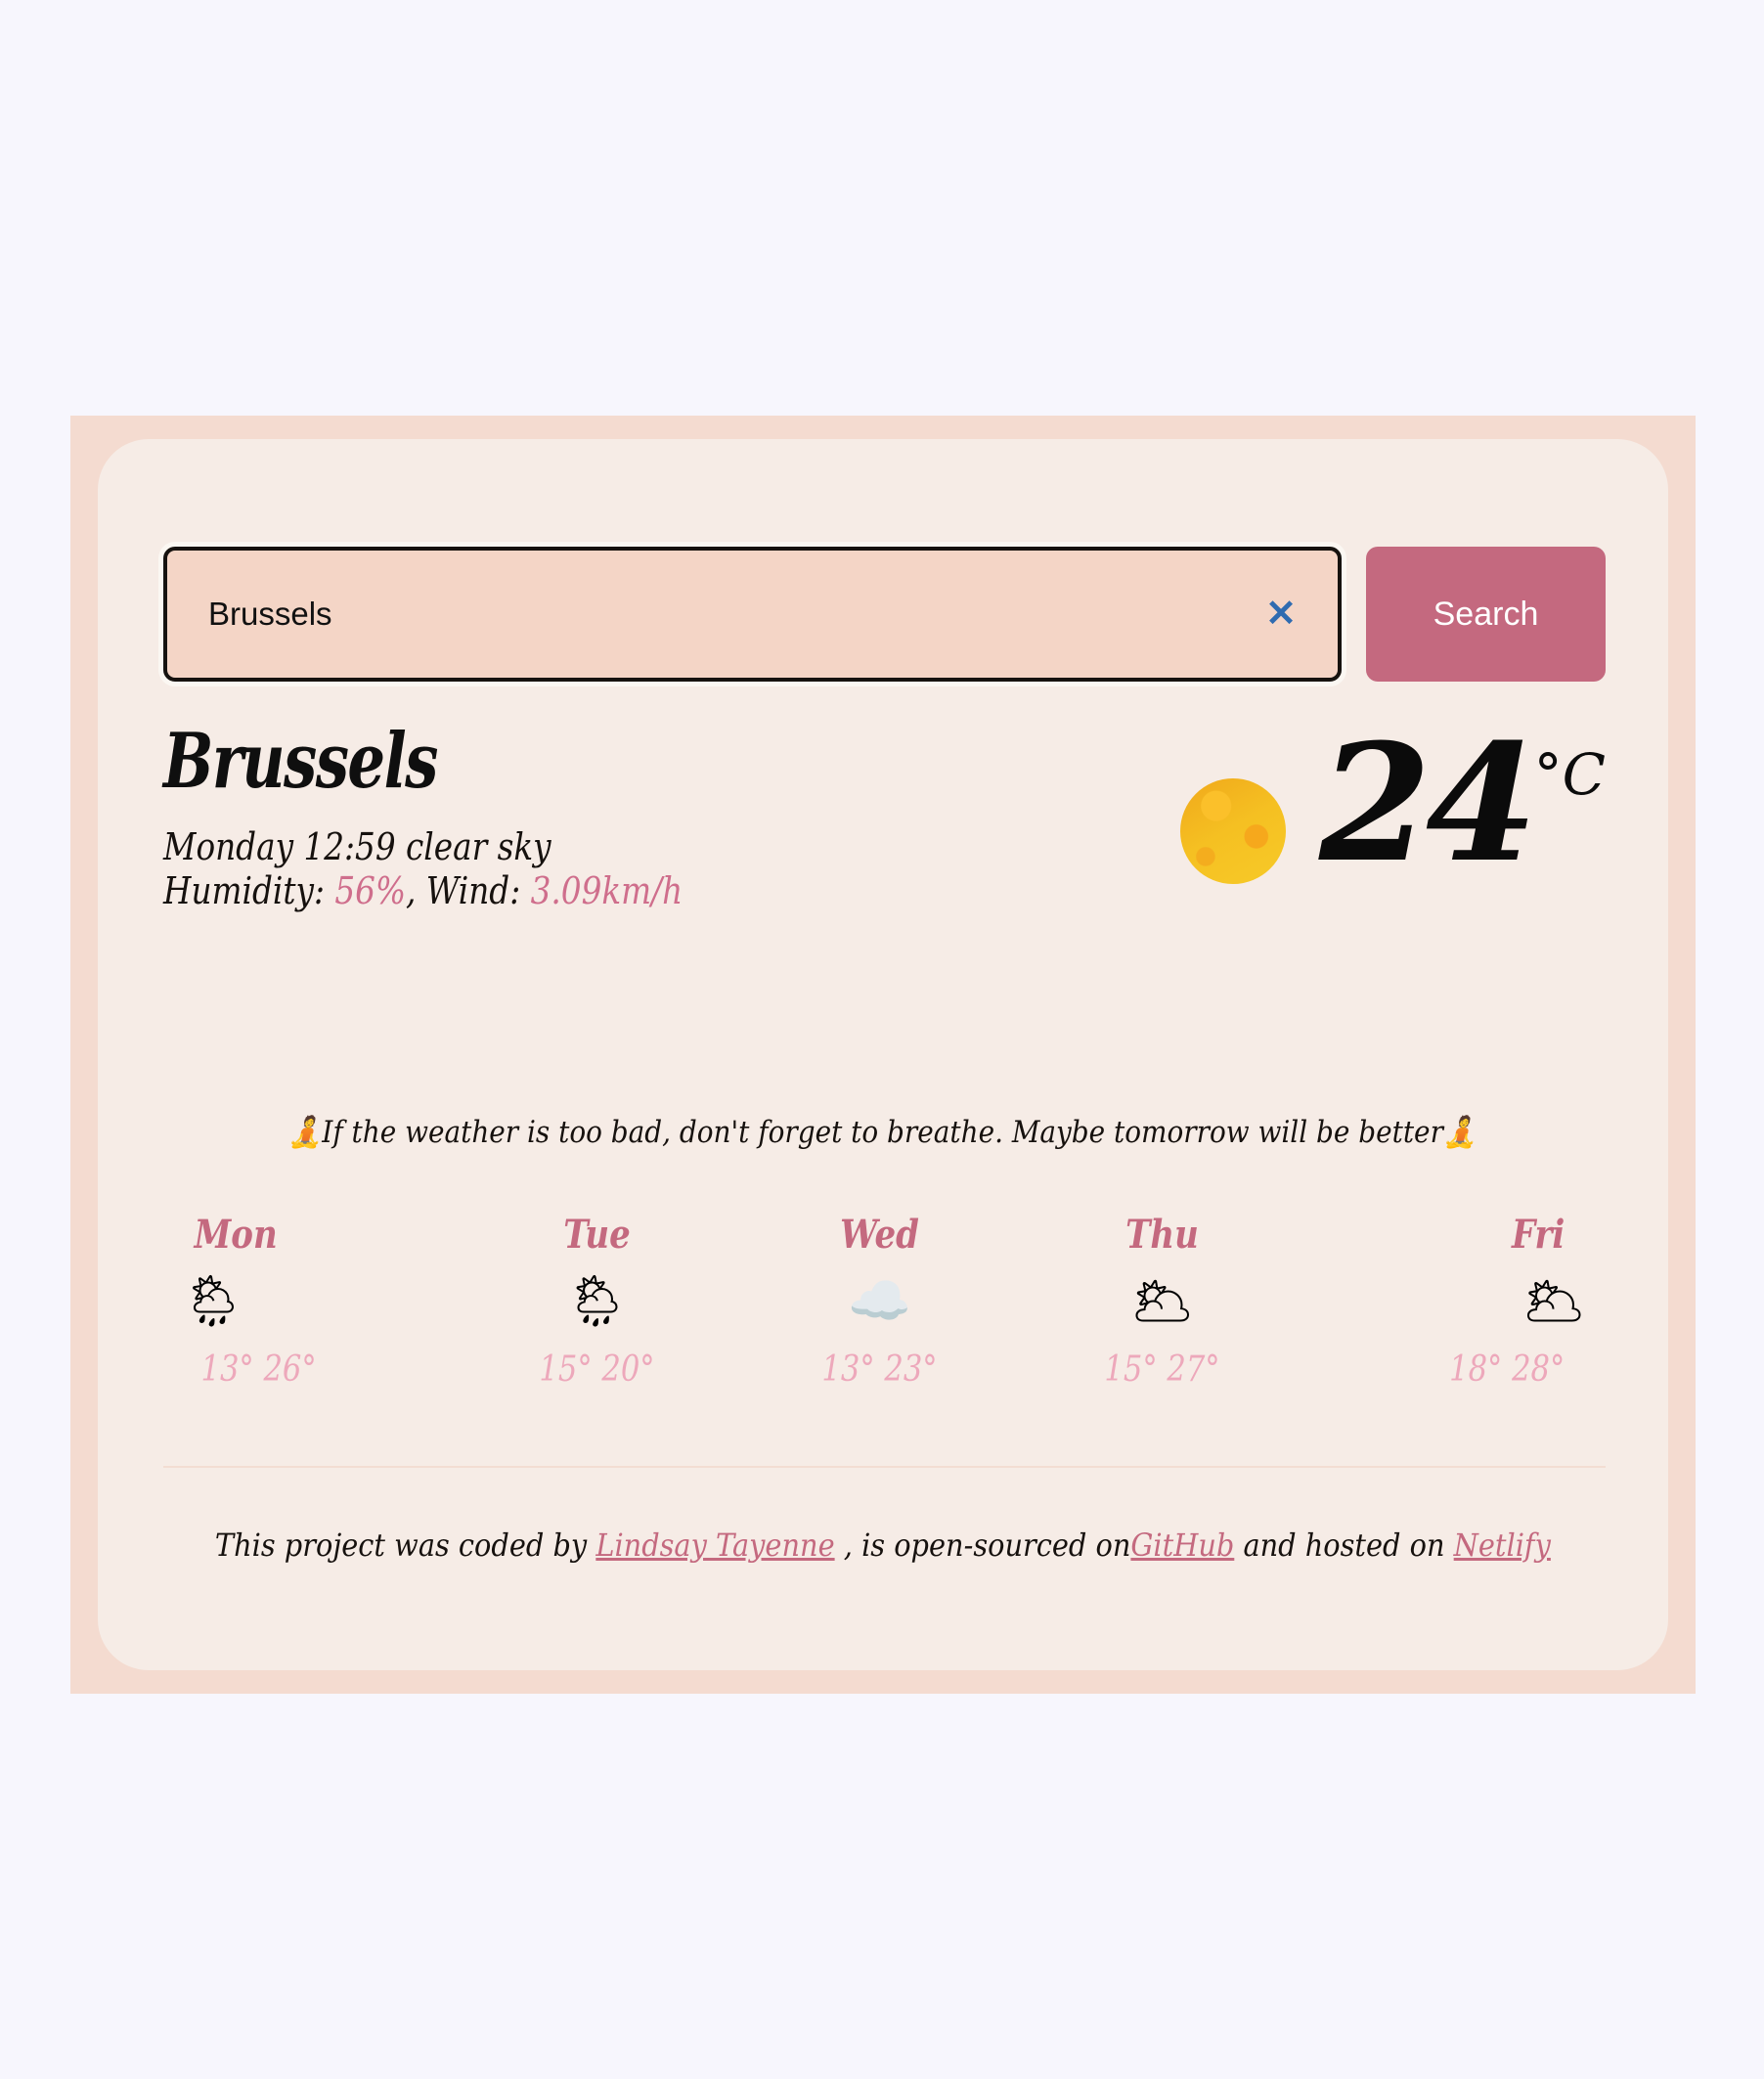 Image resolution: width=1764 pixels, height=2079 pixels. What do you see at coordinates (305, 1132) in the screenshot?
I see `meditation-emoji-left: 🧘` at bounding box center [305, 1132].